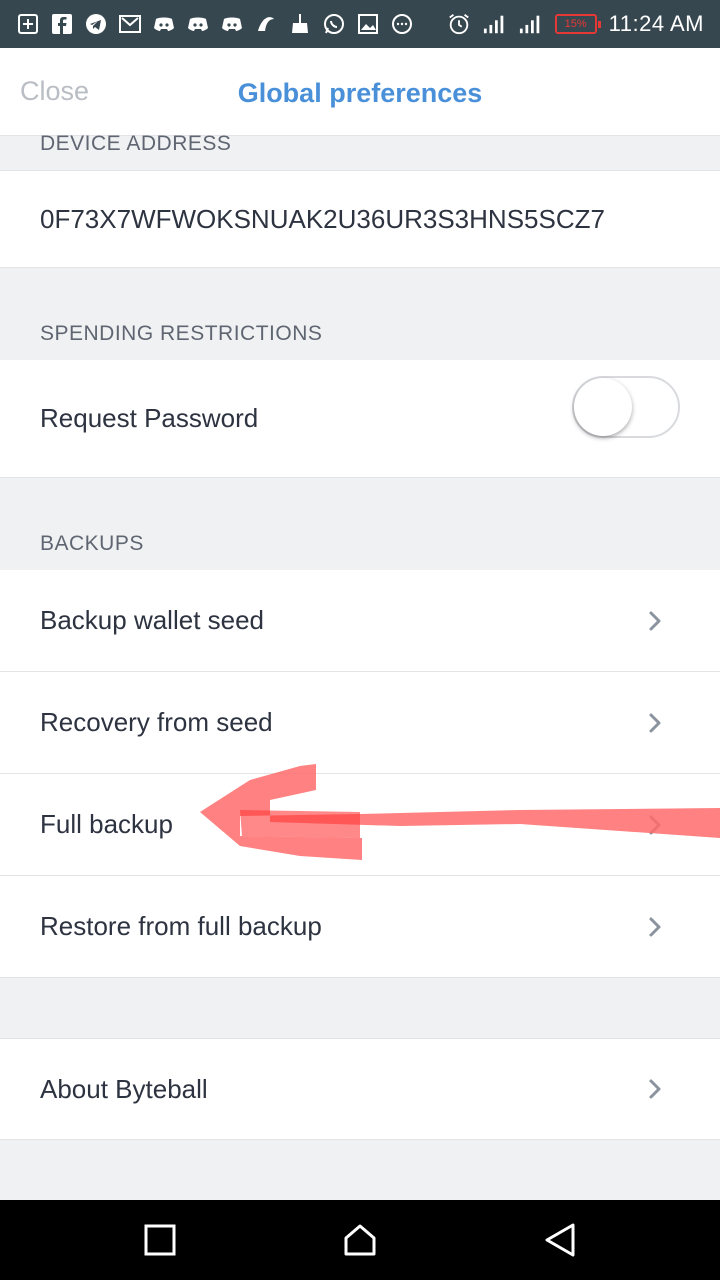  What do you see at coordinates (152, 620) in the screenshot?
I see `backup-wallet-seed-label: Backup wallet seed` at bounding box center [152, 620].